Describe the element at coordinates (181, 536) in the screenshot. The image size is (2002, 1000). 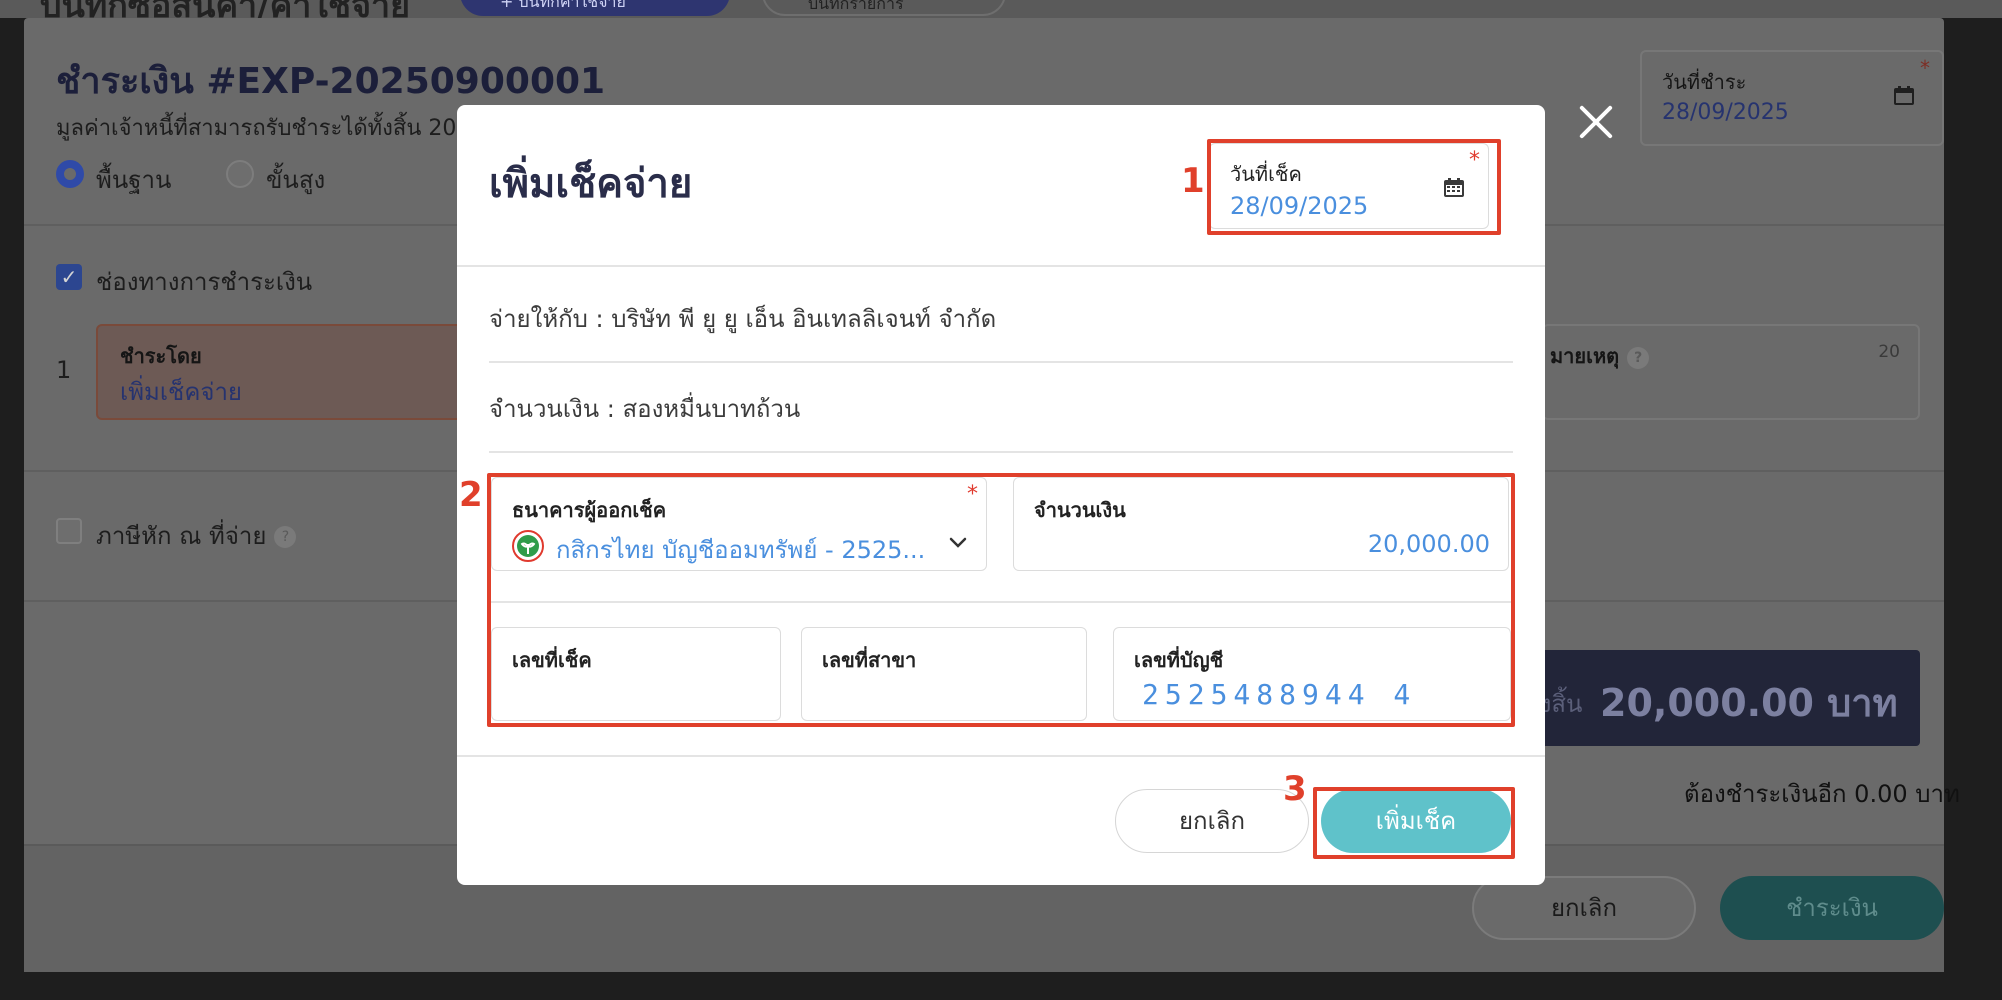
I see `withholding-tax-label: ภาษีหัก ณ ที่จ่าย` at that location.